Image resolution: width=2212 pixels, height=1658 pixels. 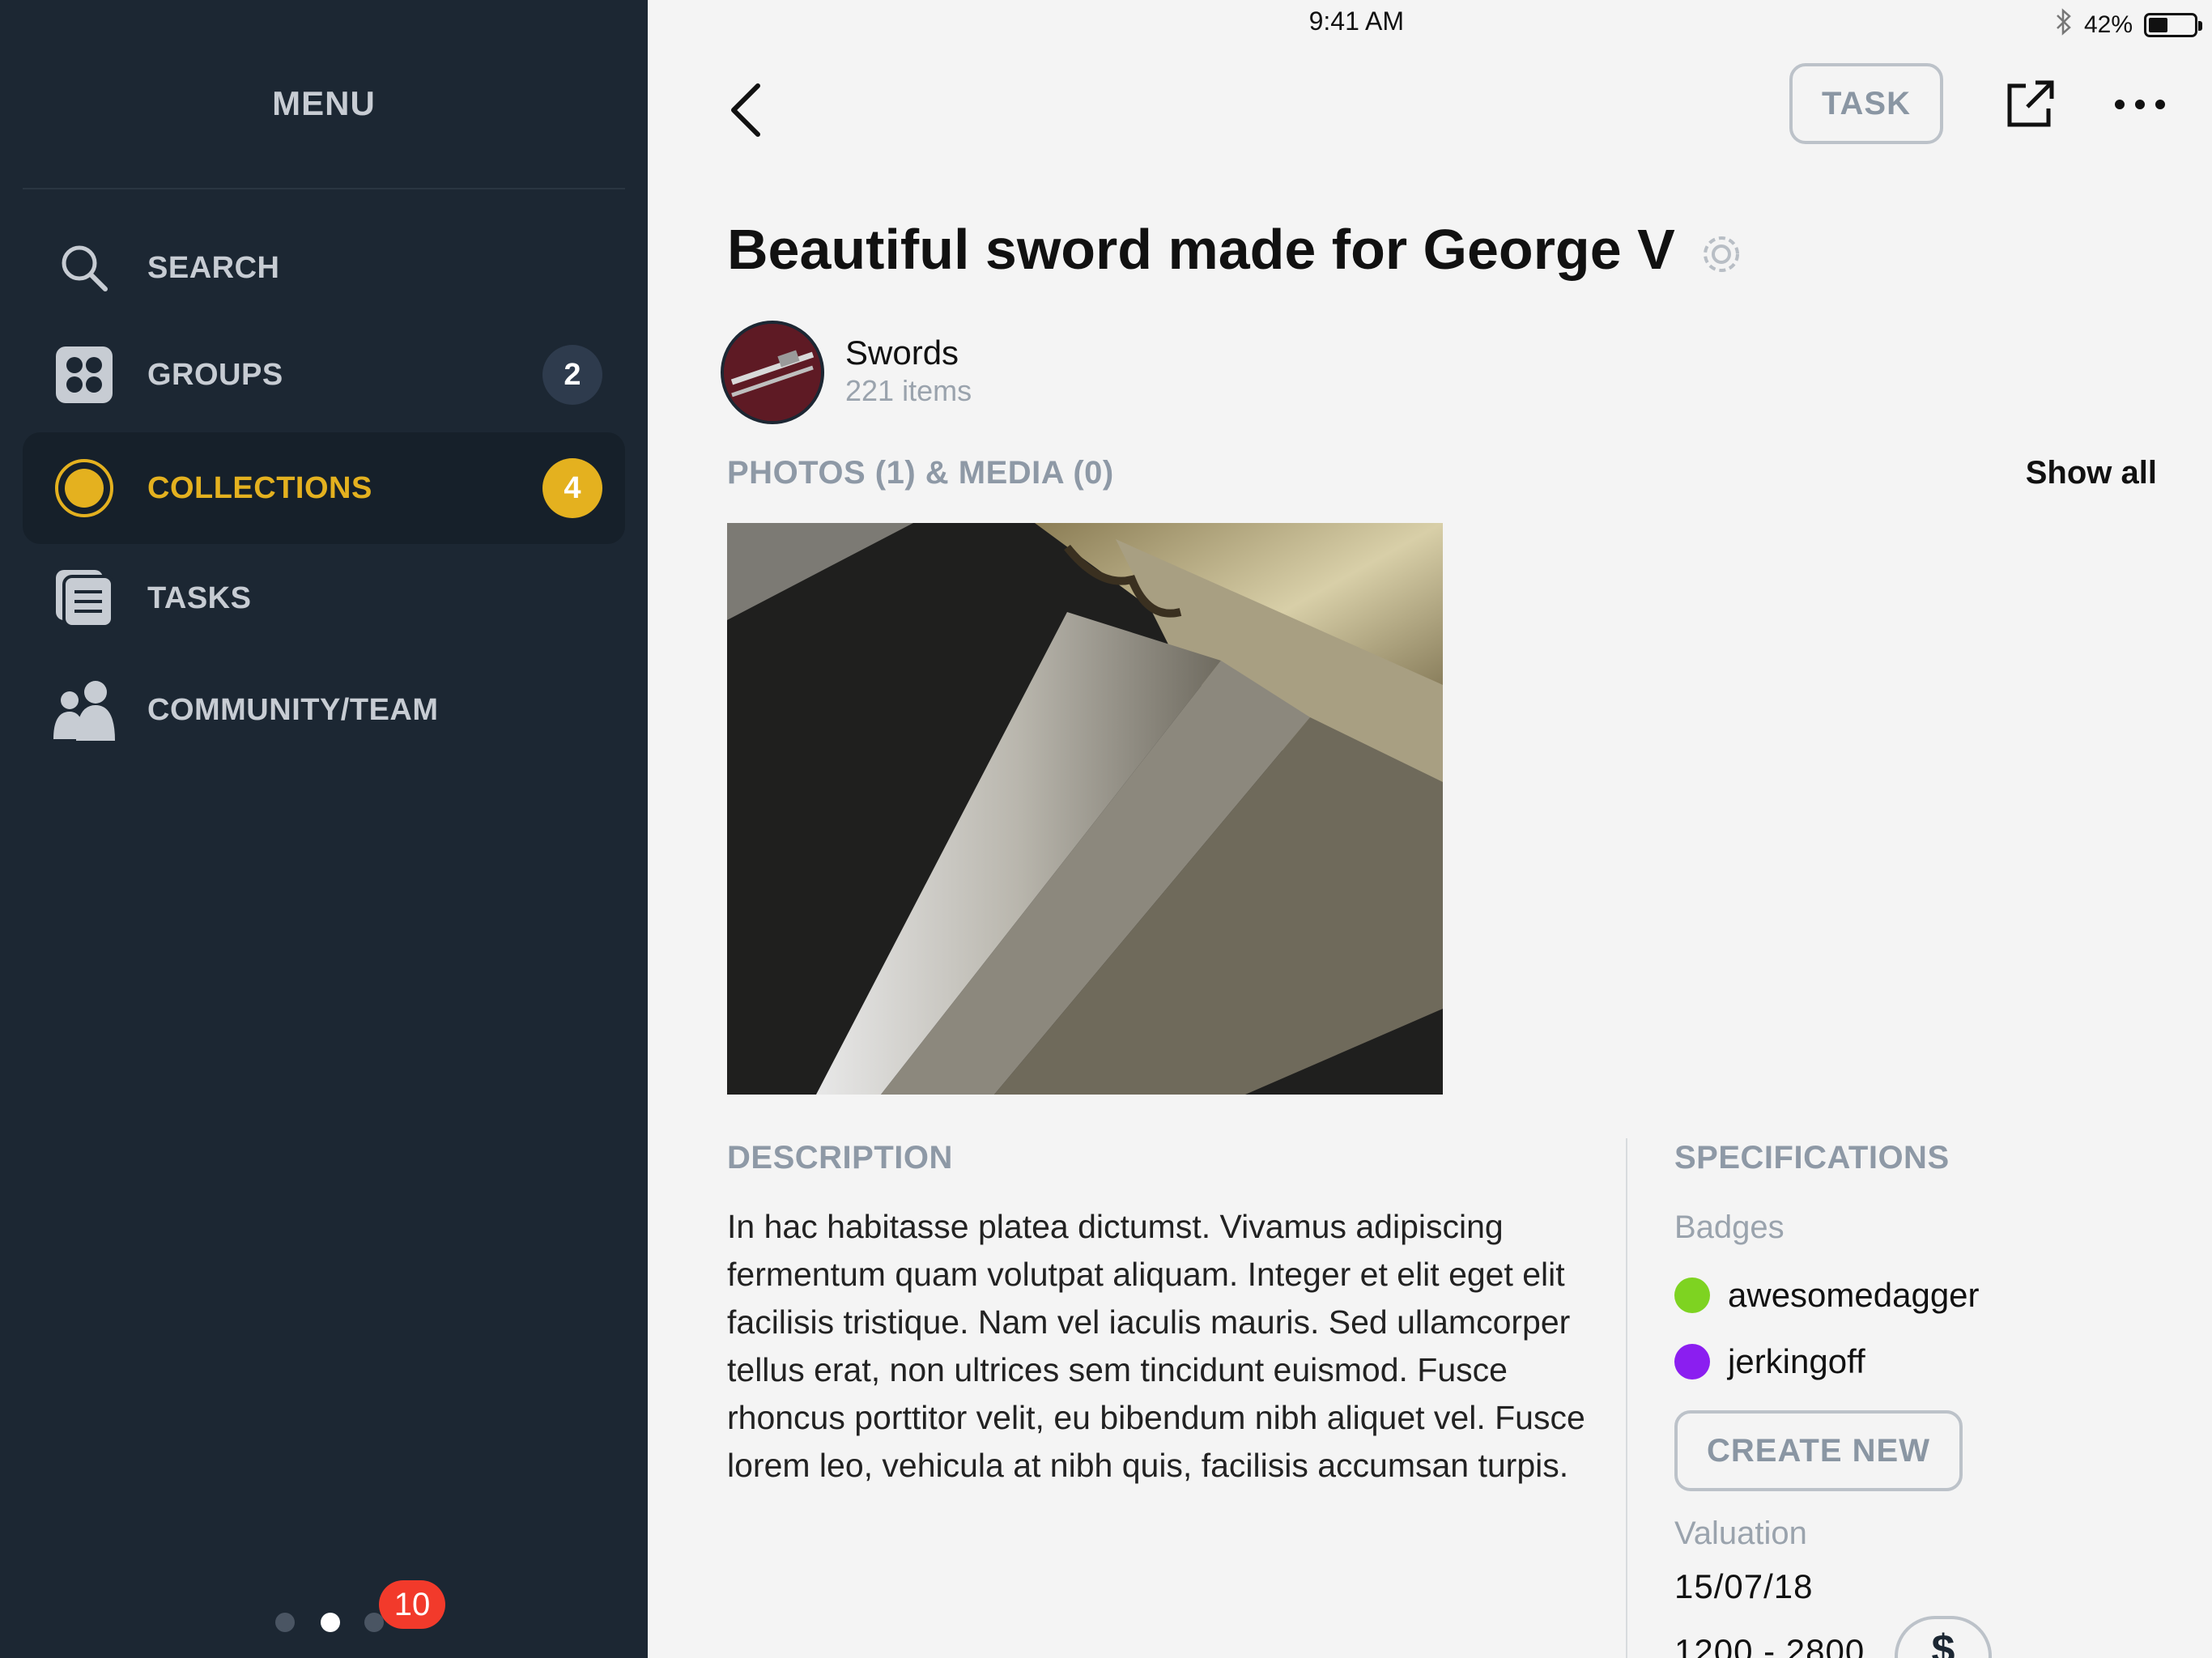 I want to click on media-heading: PHOTOS (1) & MEDIA (0), so click(x=920, y=473).